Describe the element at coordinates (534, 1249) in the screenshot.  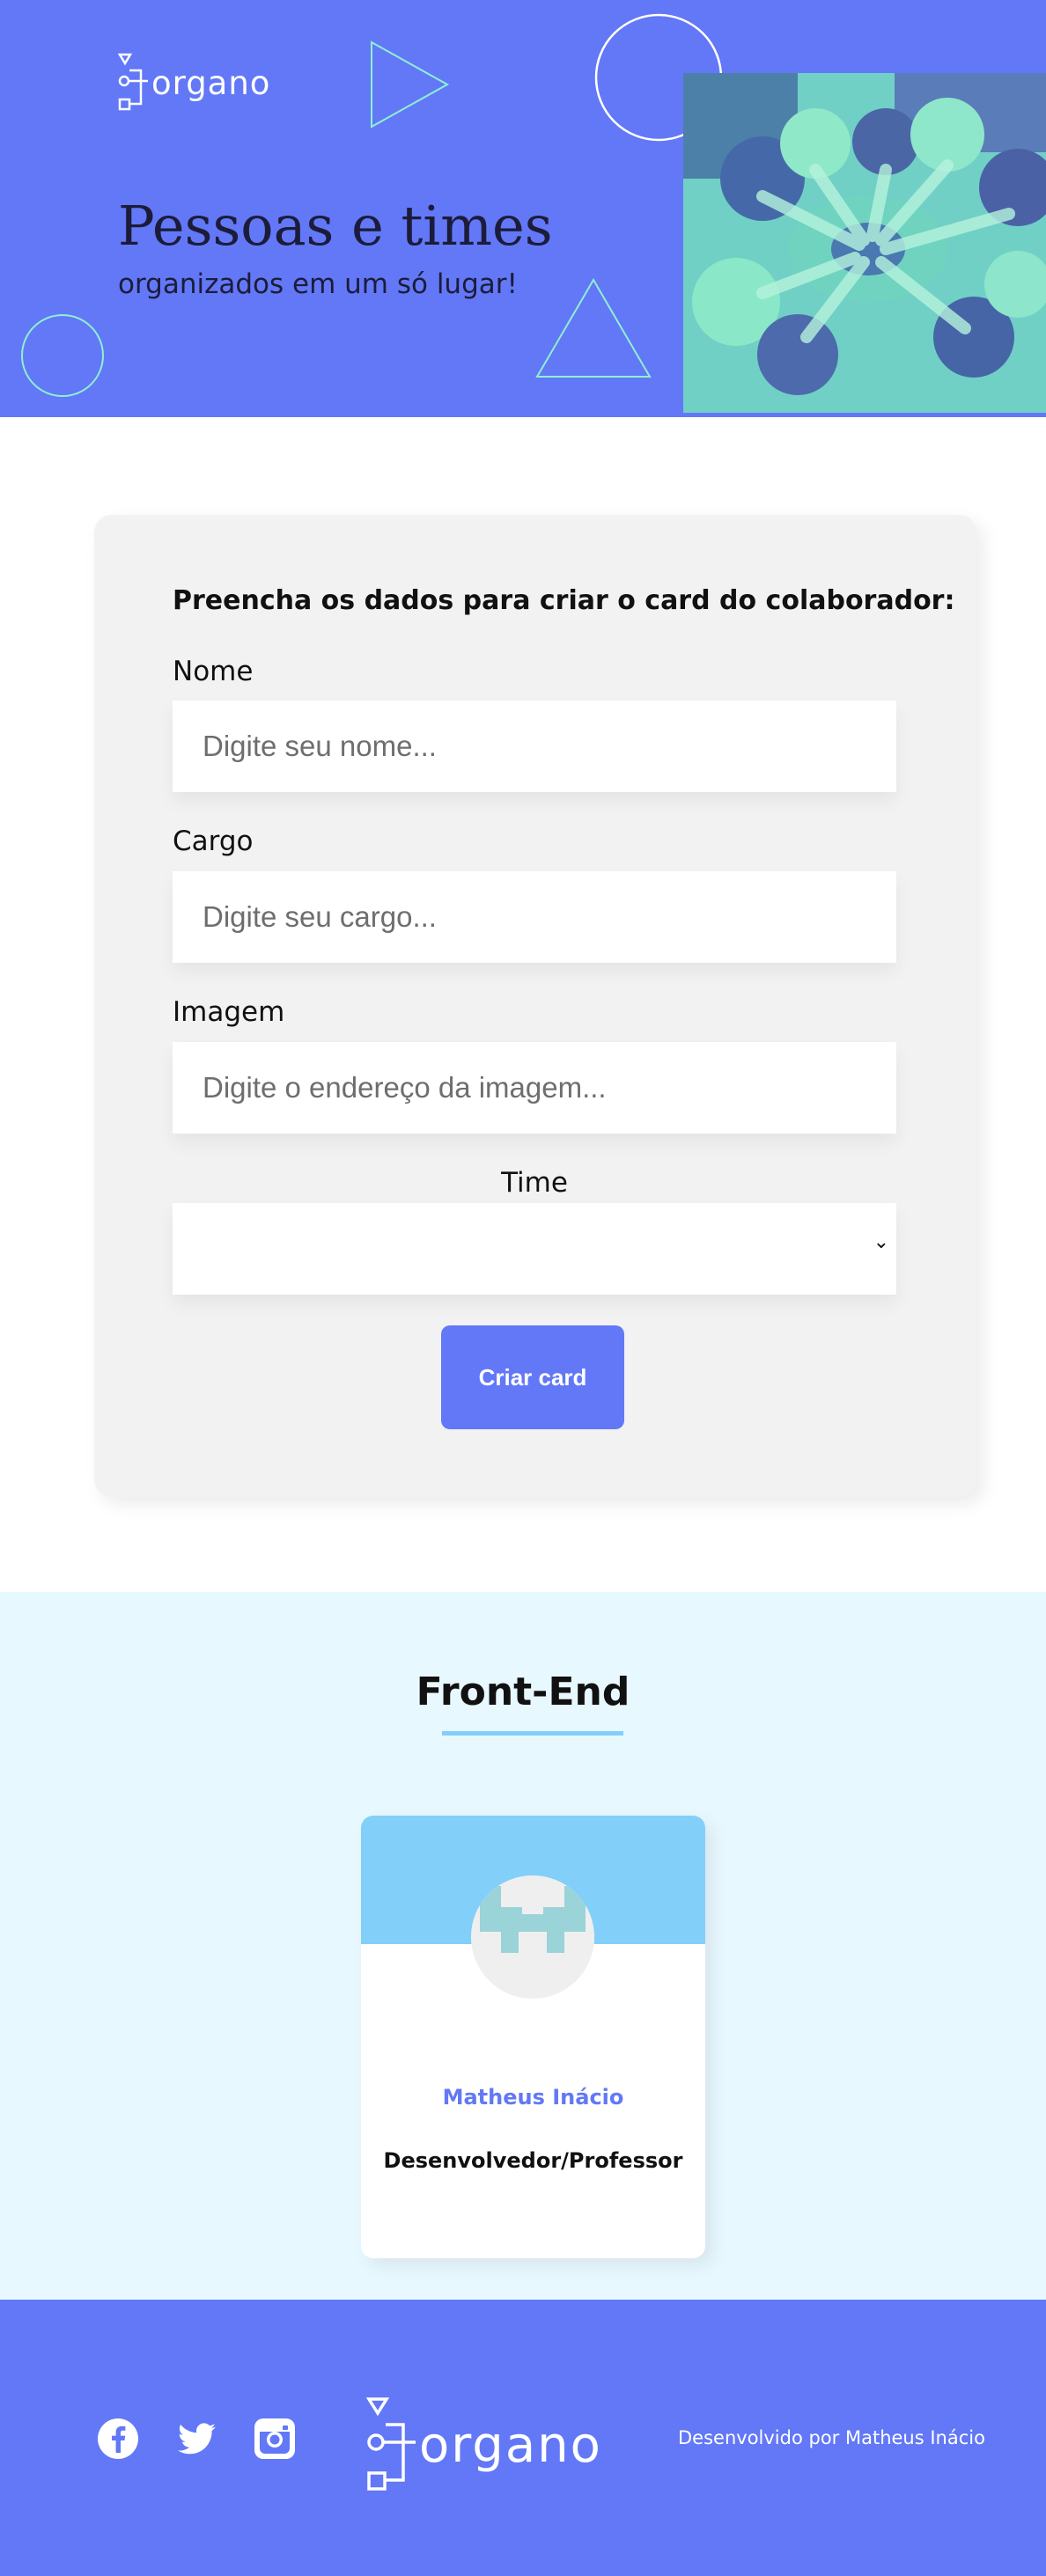
I see `team-select: ⌄` at that location.